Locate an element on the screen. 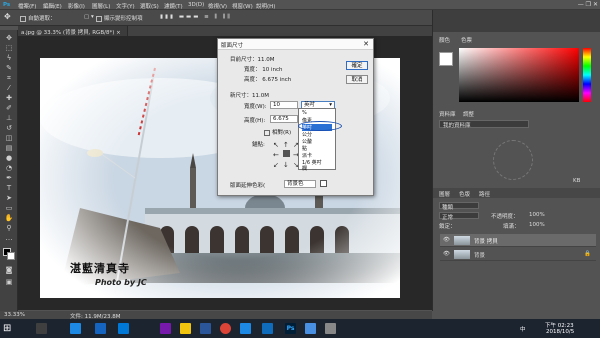  clone-stamp-icon: ⊥ is located at coordinates (9, 118).